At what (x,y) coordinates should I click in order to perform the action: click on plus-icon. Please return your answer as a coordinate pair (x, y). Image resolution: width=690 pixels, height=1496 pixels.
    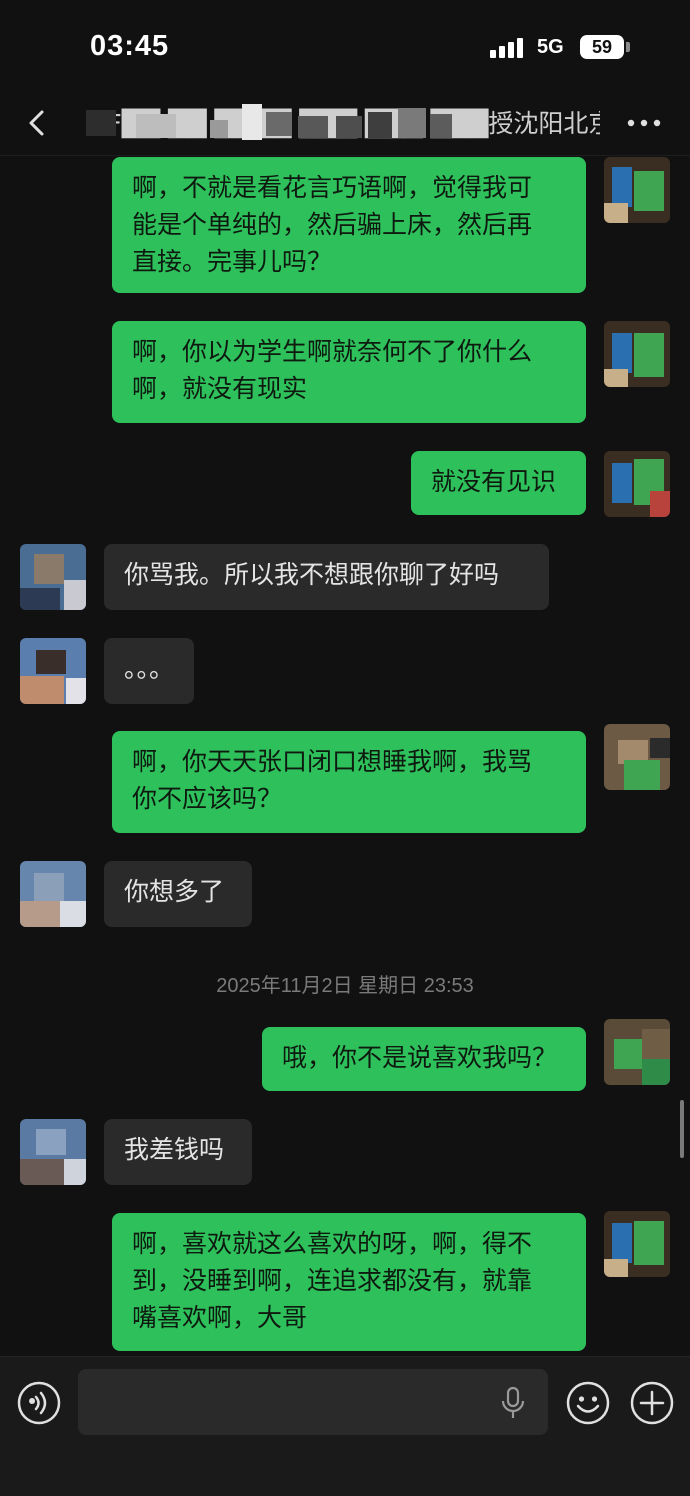
    Looking at the image, I should click on (652, 1403).